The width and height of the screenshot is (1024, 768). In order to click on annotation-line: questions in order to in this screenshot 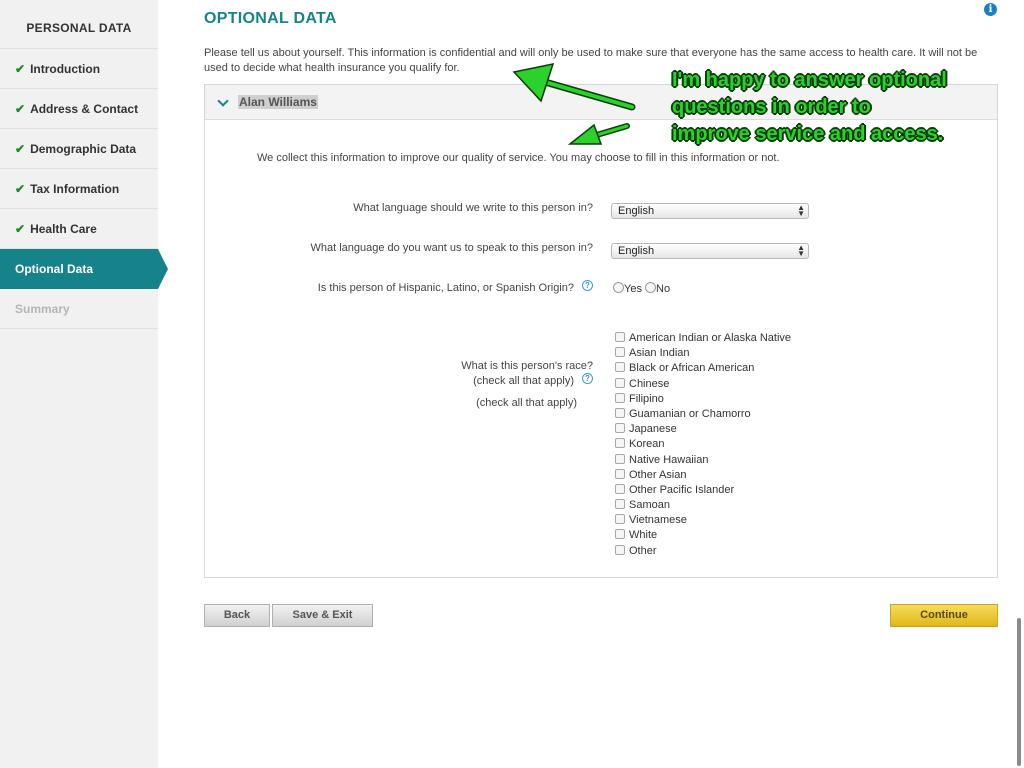, I will do `click(771, 107)`.